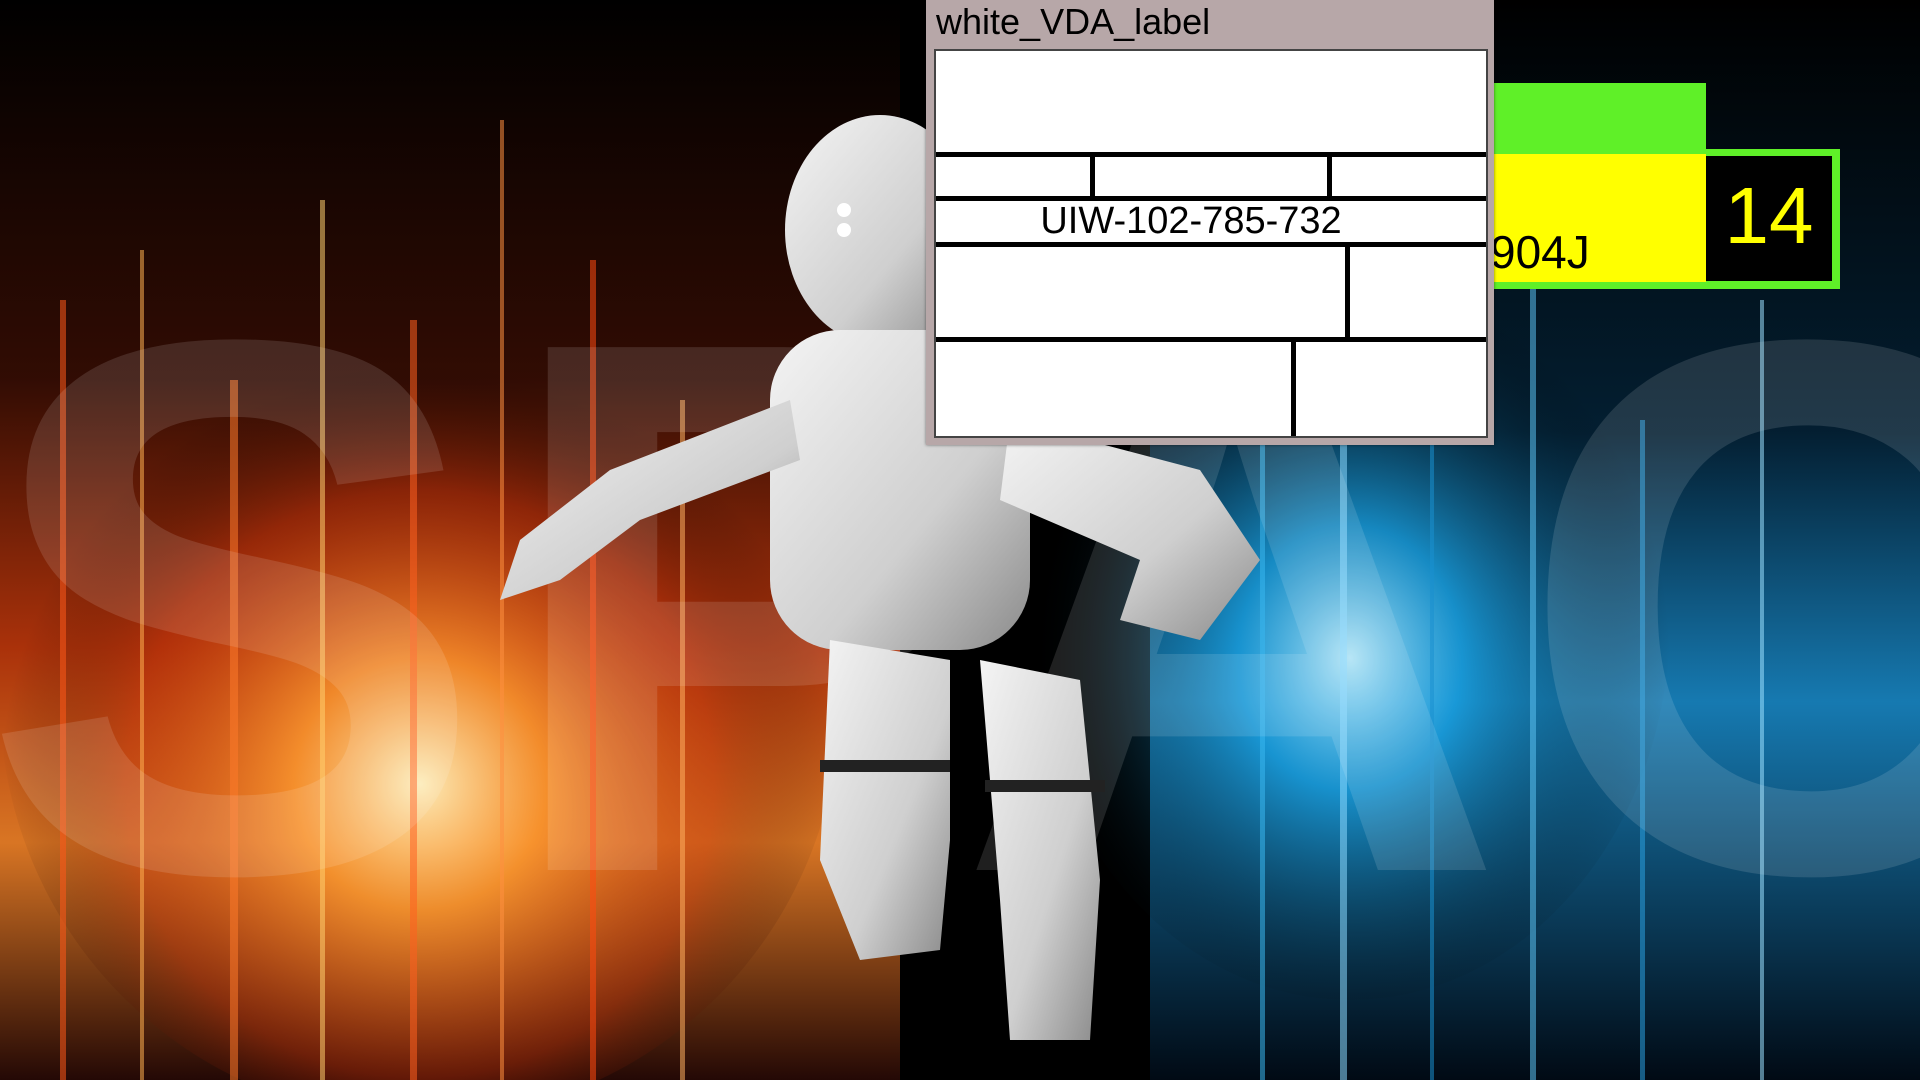 The image size is (1920, 1080). I want to click on label-serial-number: UIW-102-785-732, so click(1191, 221).